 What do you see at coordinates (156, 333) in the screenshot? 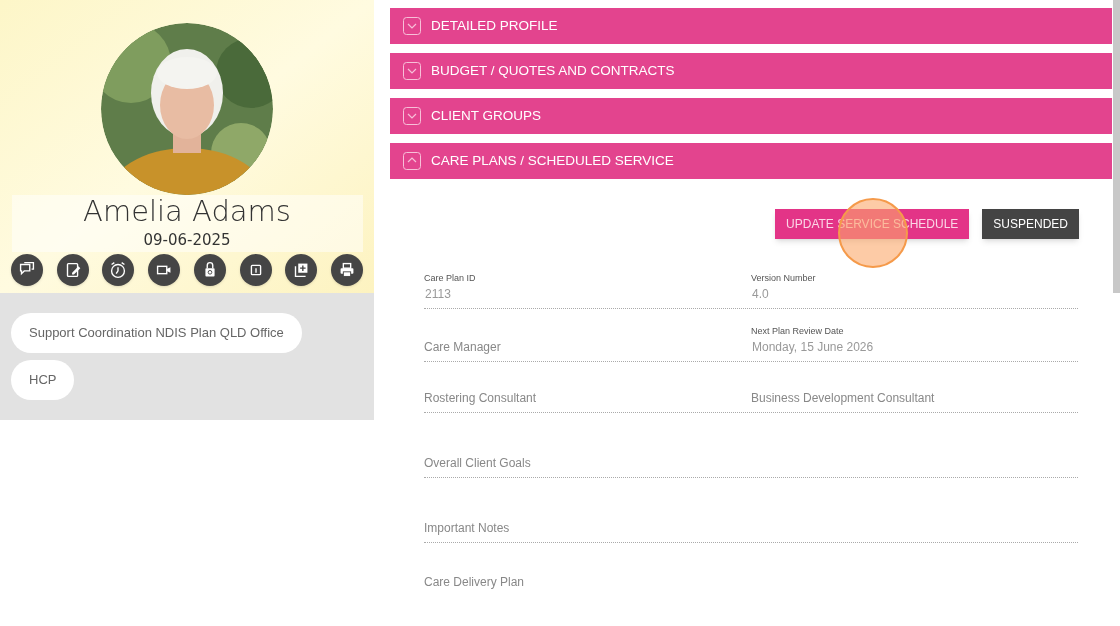
I see `group-tag: Support Coordination NDIS Plan QLD Office` at bounding box center [156, 333].